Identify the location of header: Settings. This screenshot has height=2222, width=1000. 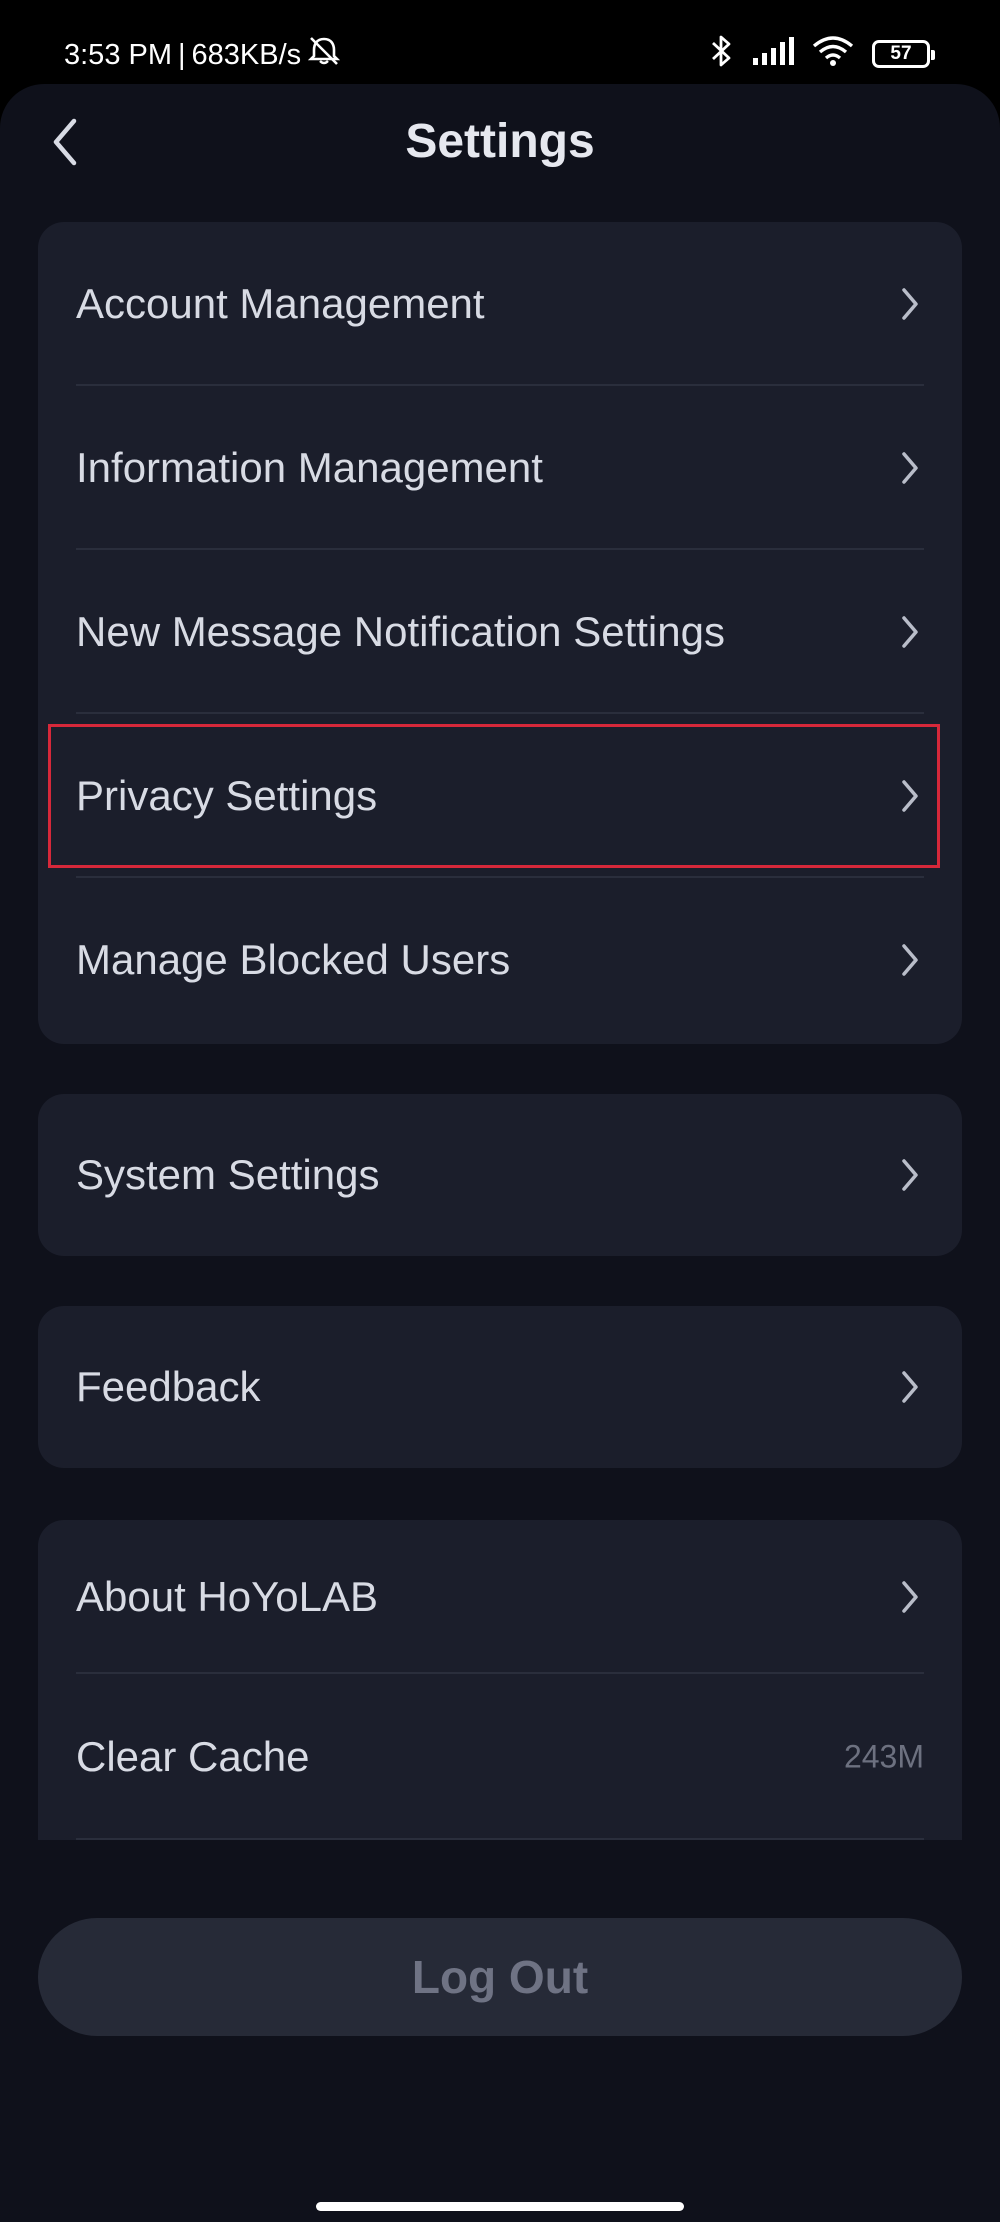
(500, 144).